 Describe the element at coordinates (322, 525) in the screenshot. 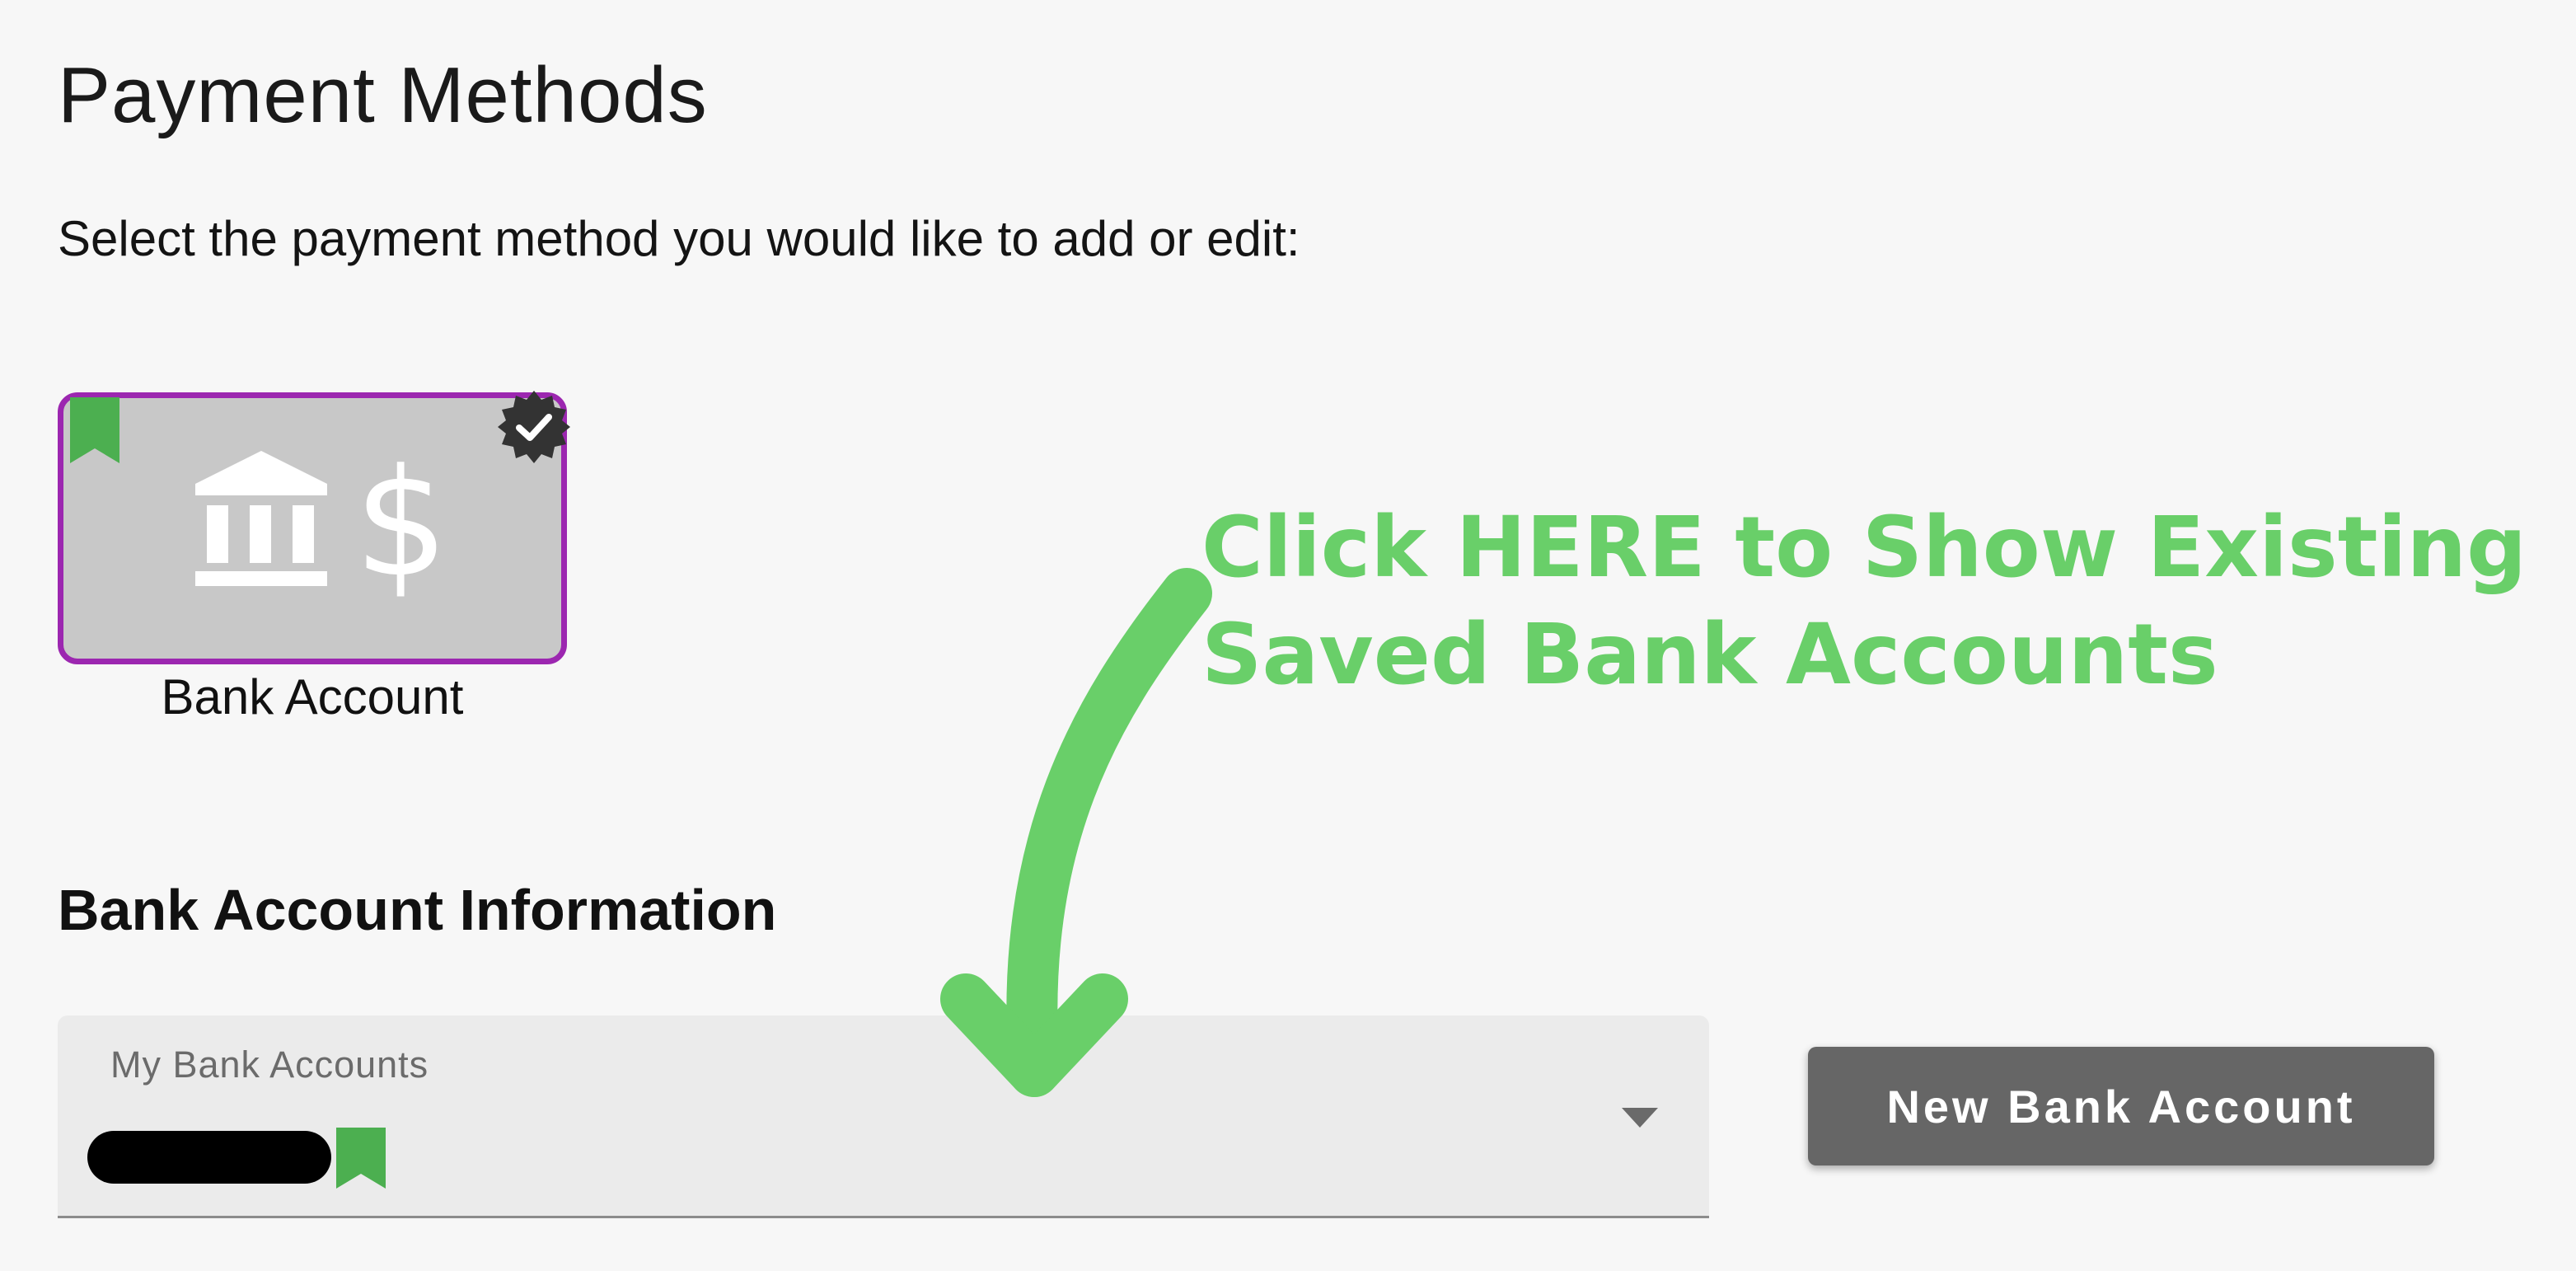

I see `bank-dollar-icon: $` at that location.